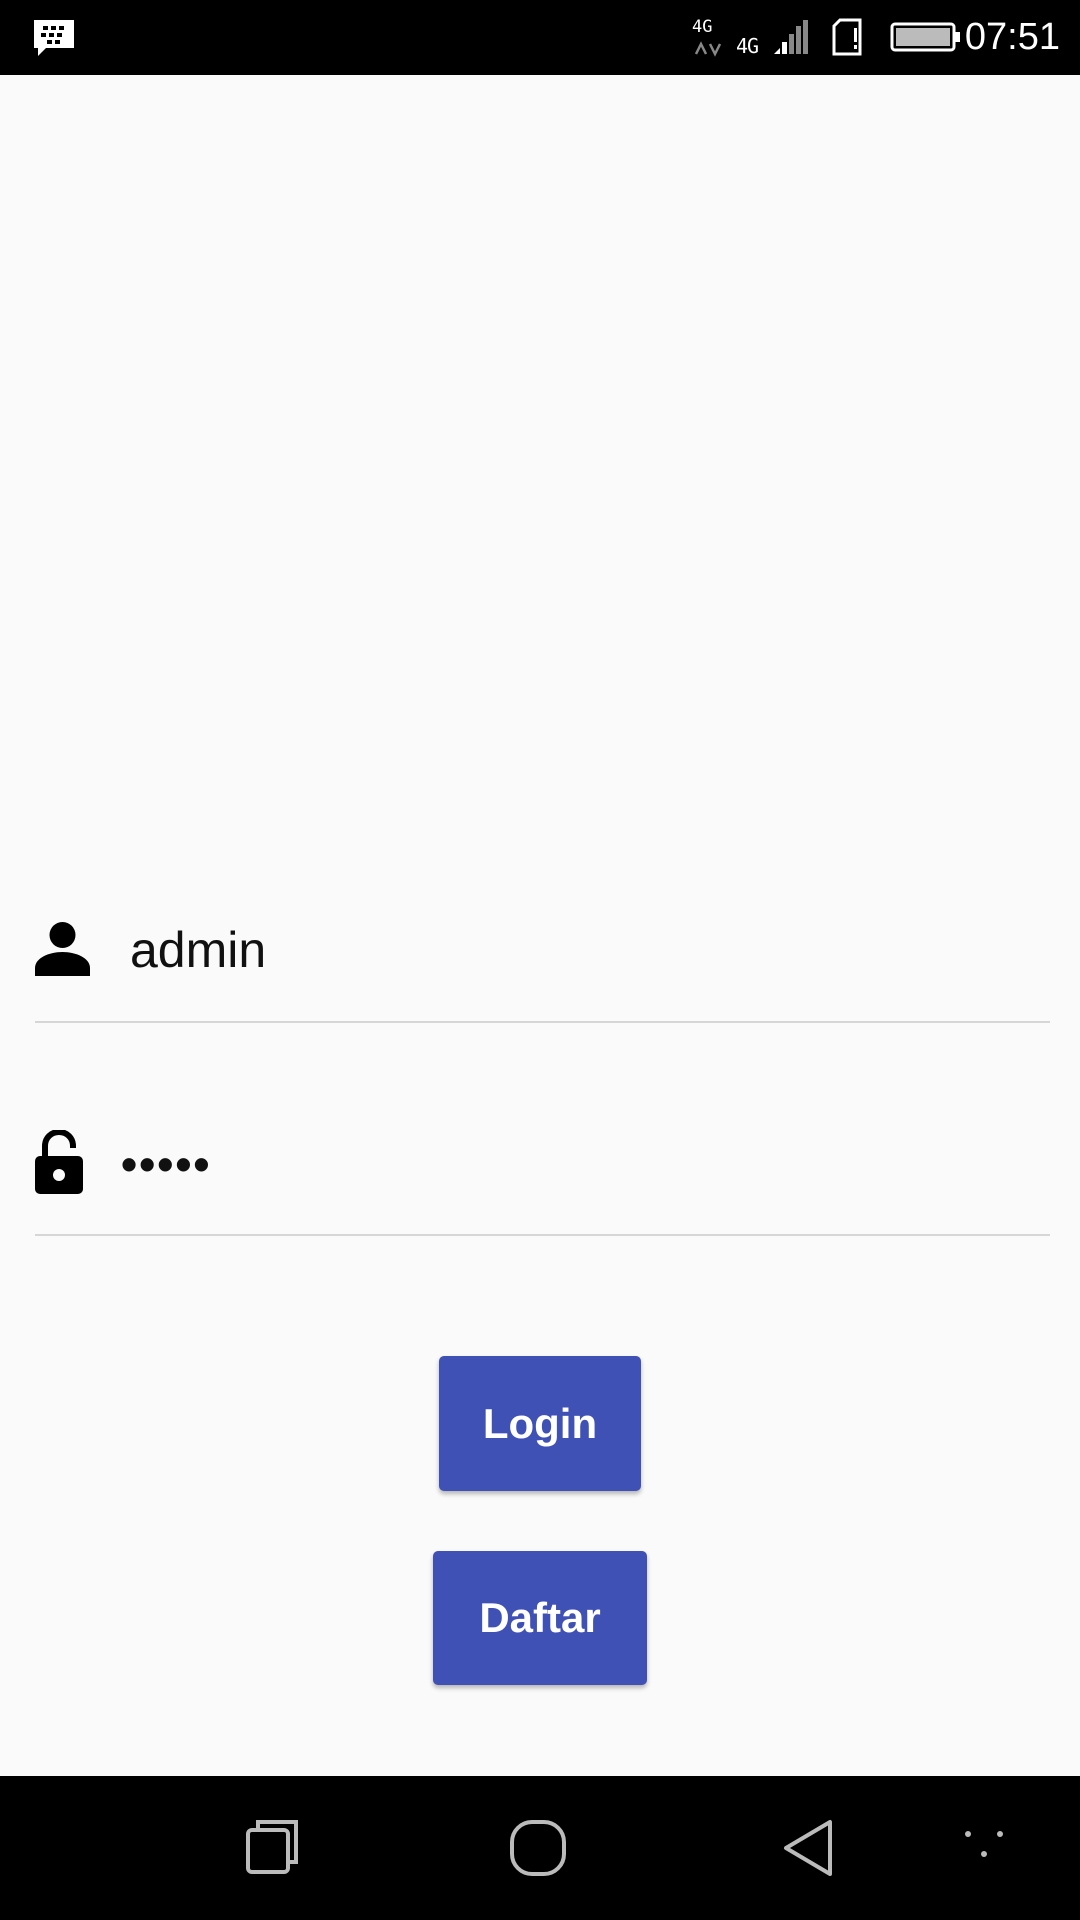 This screenshot has height=1920, width=1080. I want to click on navigation-bar, so click(540, 1848).